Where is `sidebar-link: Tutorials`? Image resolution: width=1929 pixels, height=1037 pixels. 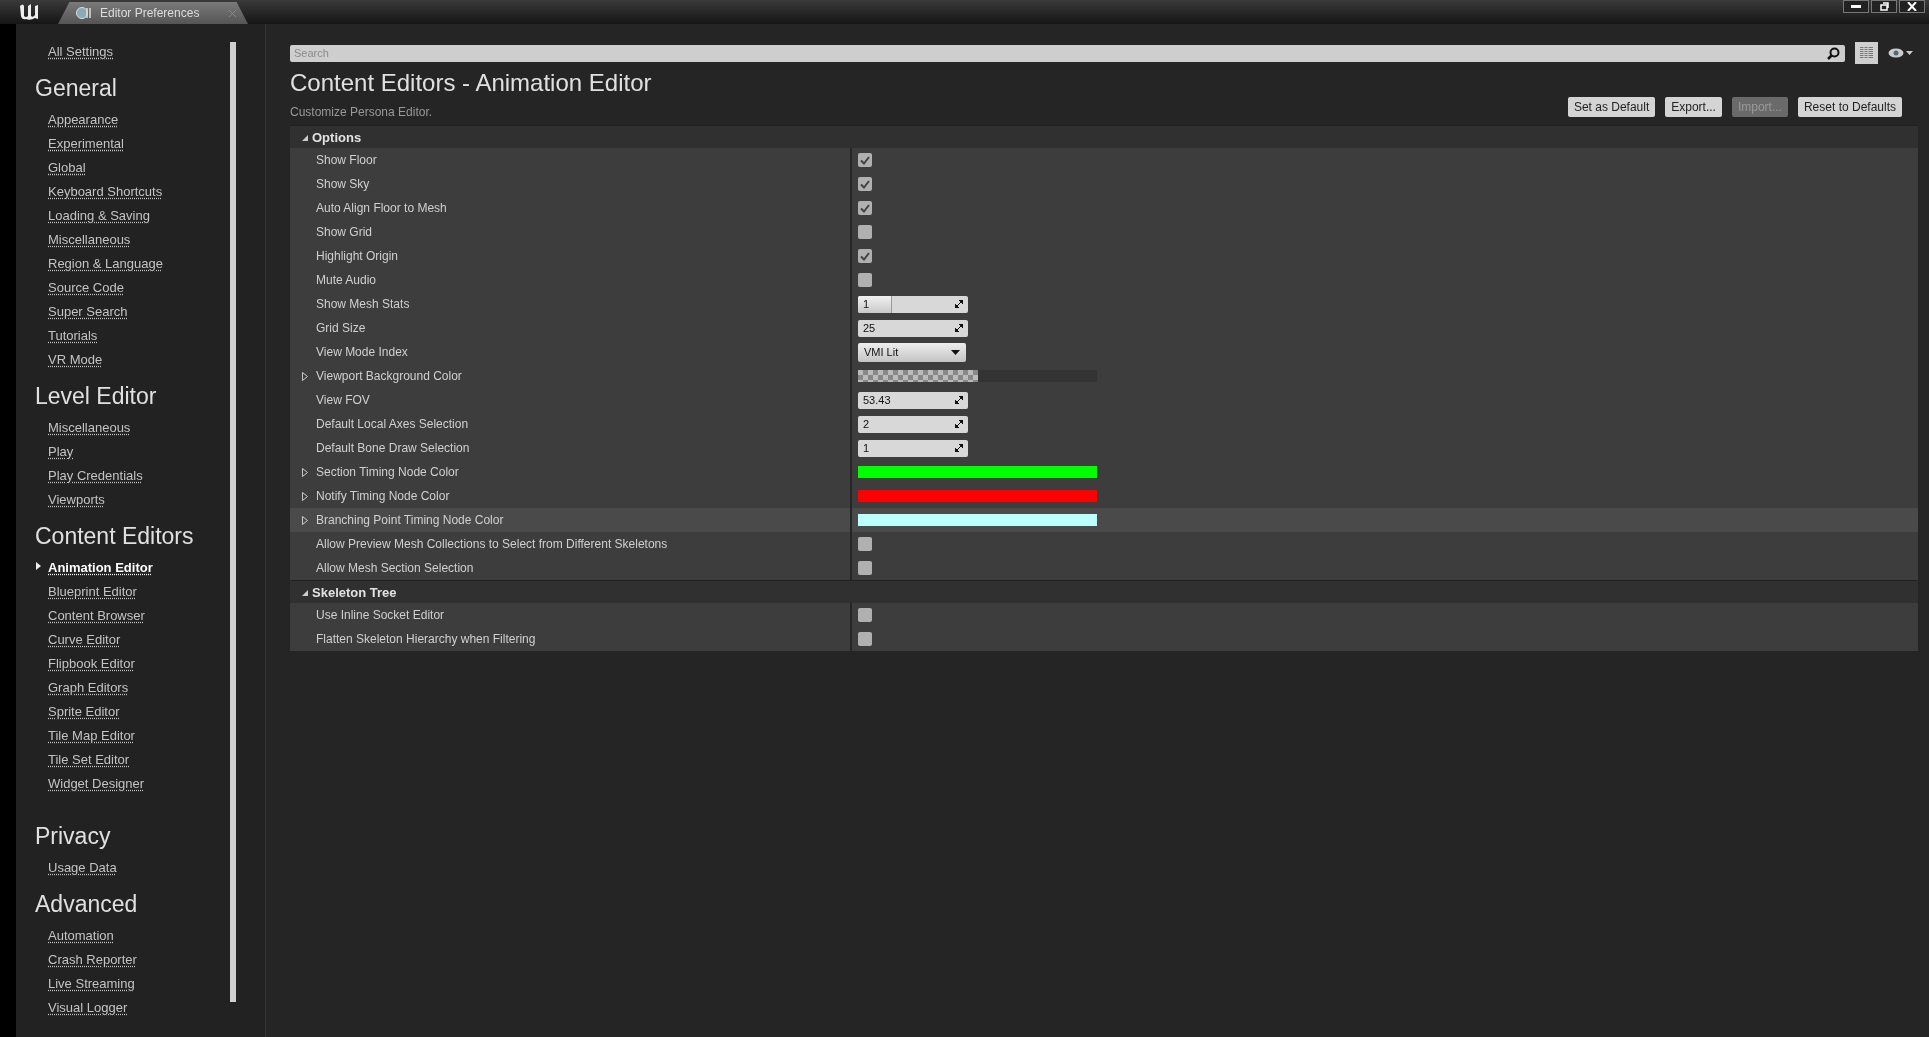
sidebar-link: Tutorials is located at coordinates (123, 335).